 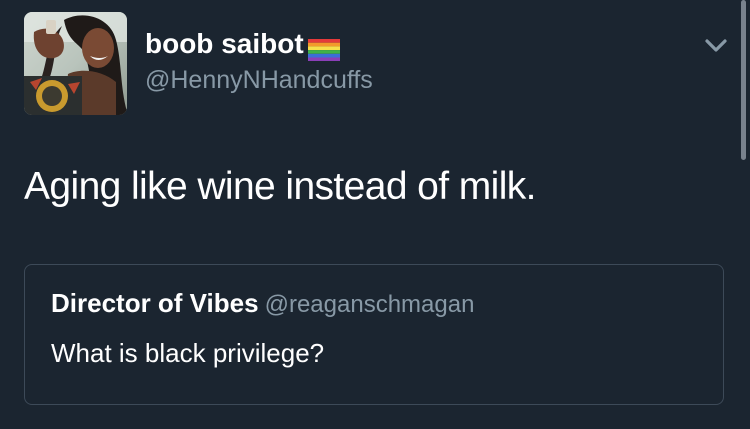 What do you see at coordinates (743, 80) in the screenshot?
I see `scrollbar` at bounding box center [743, 80].